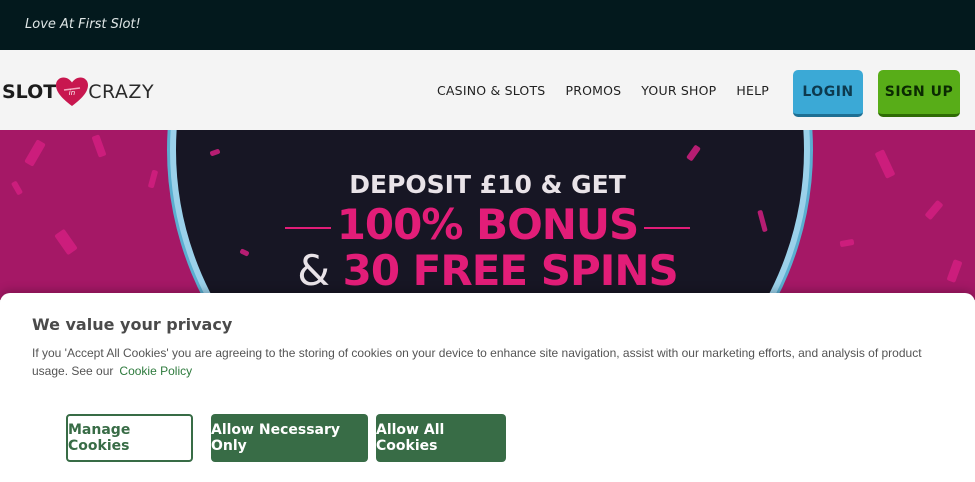 The width and height of the screenshot is (975, 482). What do you see at coordinates (441, 438) in the screenshot?
I see `allow-all-cookies-button: Allow All Cookies` at bounding box center [441, 438].